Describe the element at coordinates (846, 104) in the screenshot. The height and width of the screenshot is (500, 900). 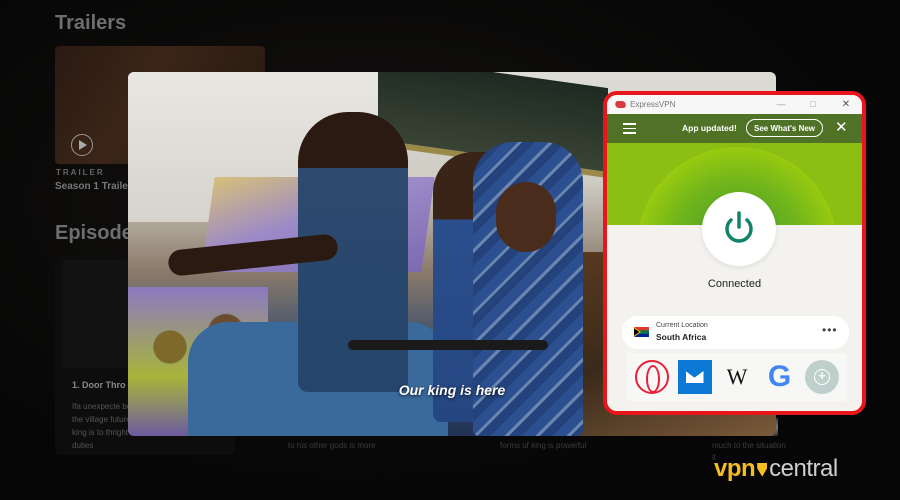
I see `close-window-button: ✕` at that location.